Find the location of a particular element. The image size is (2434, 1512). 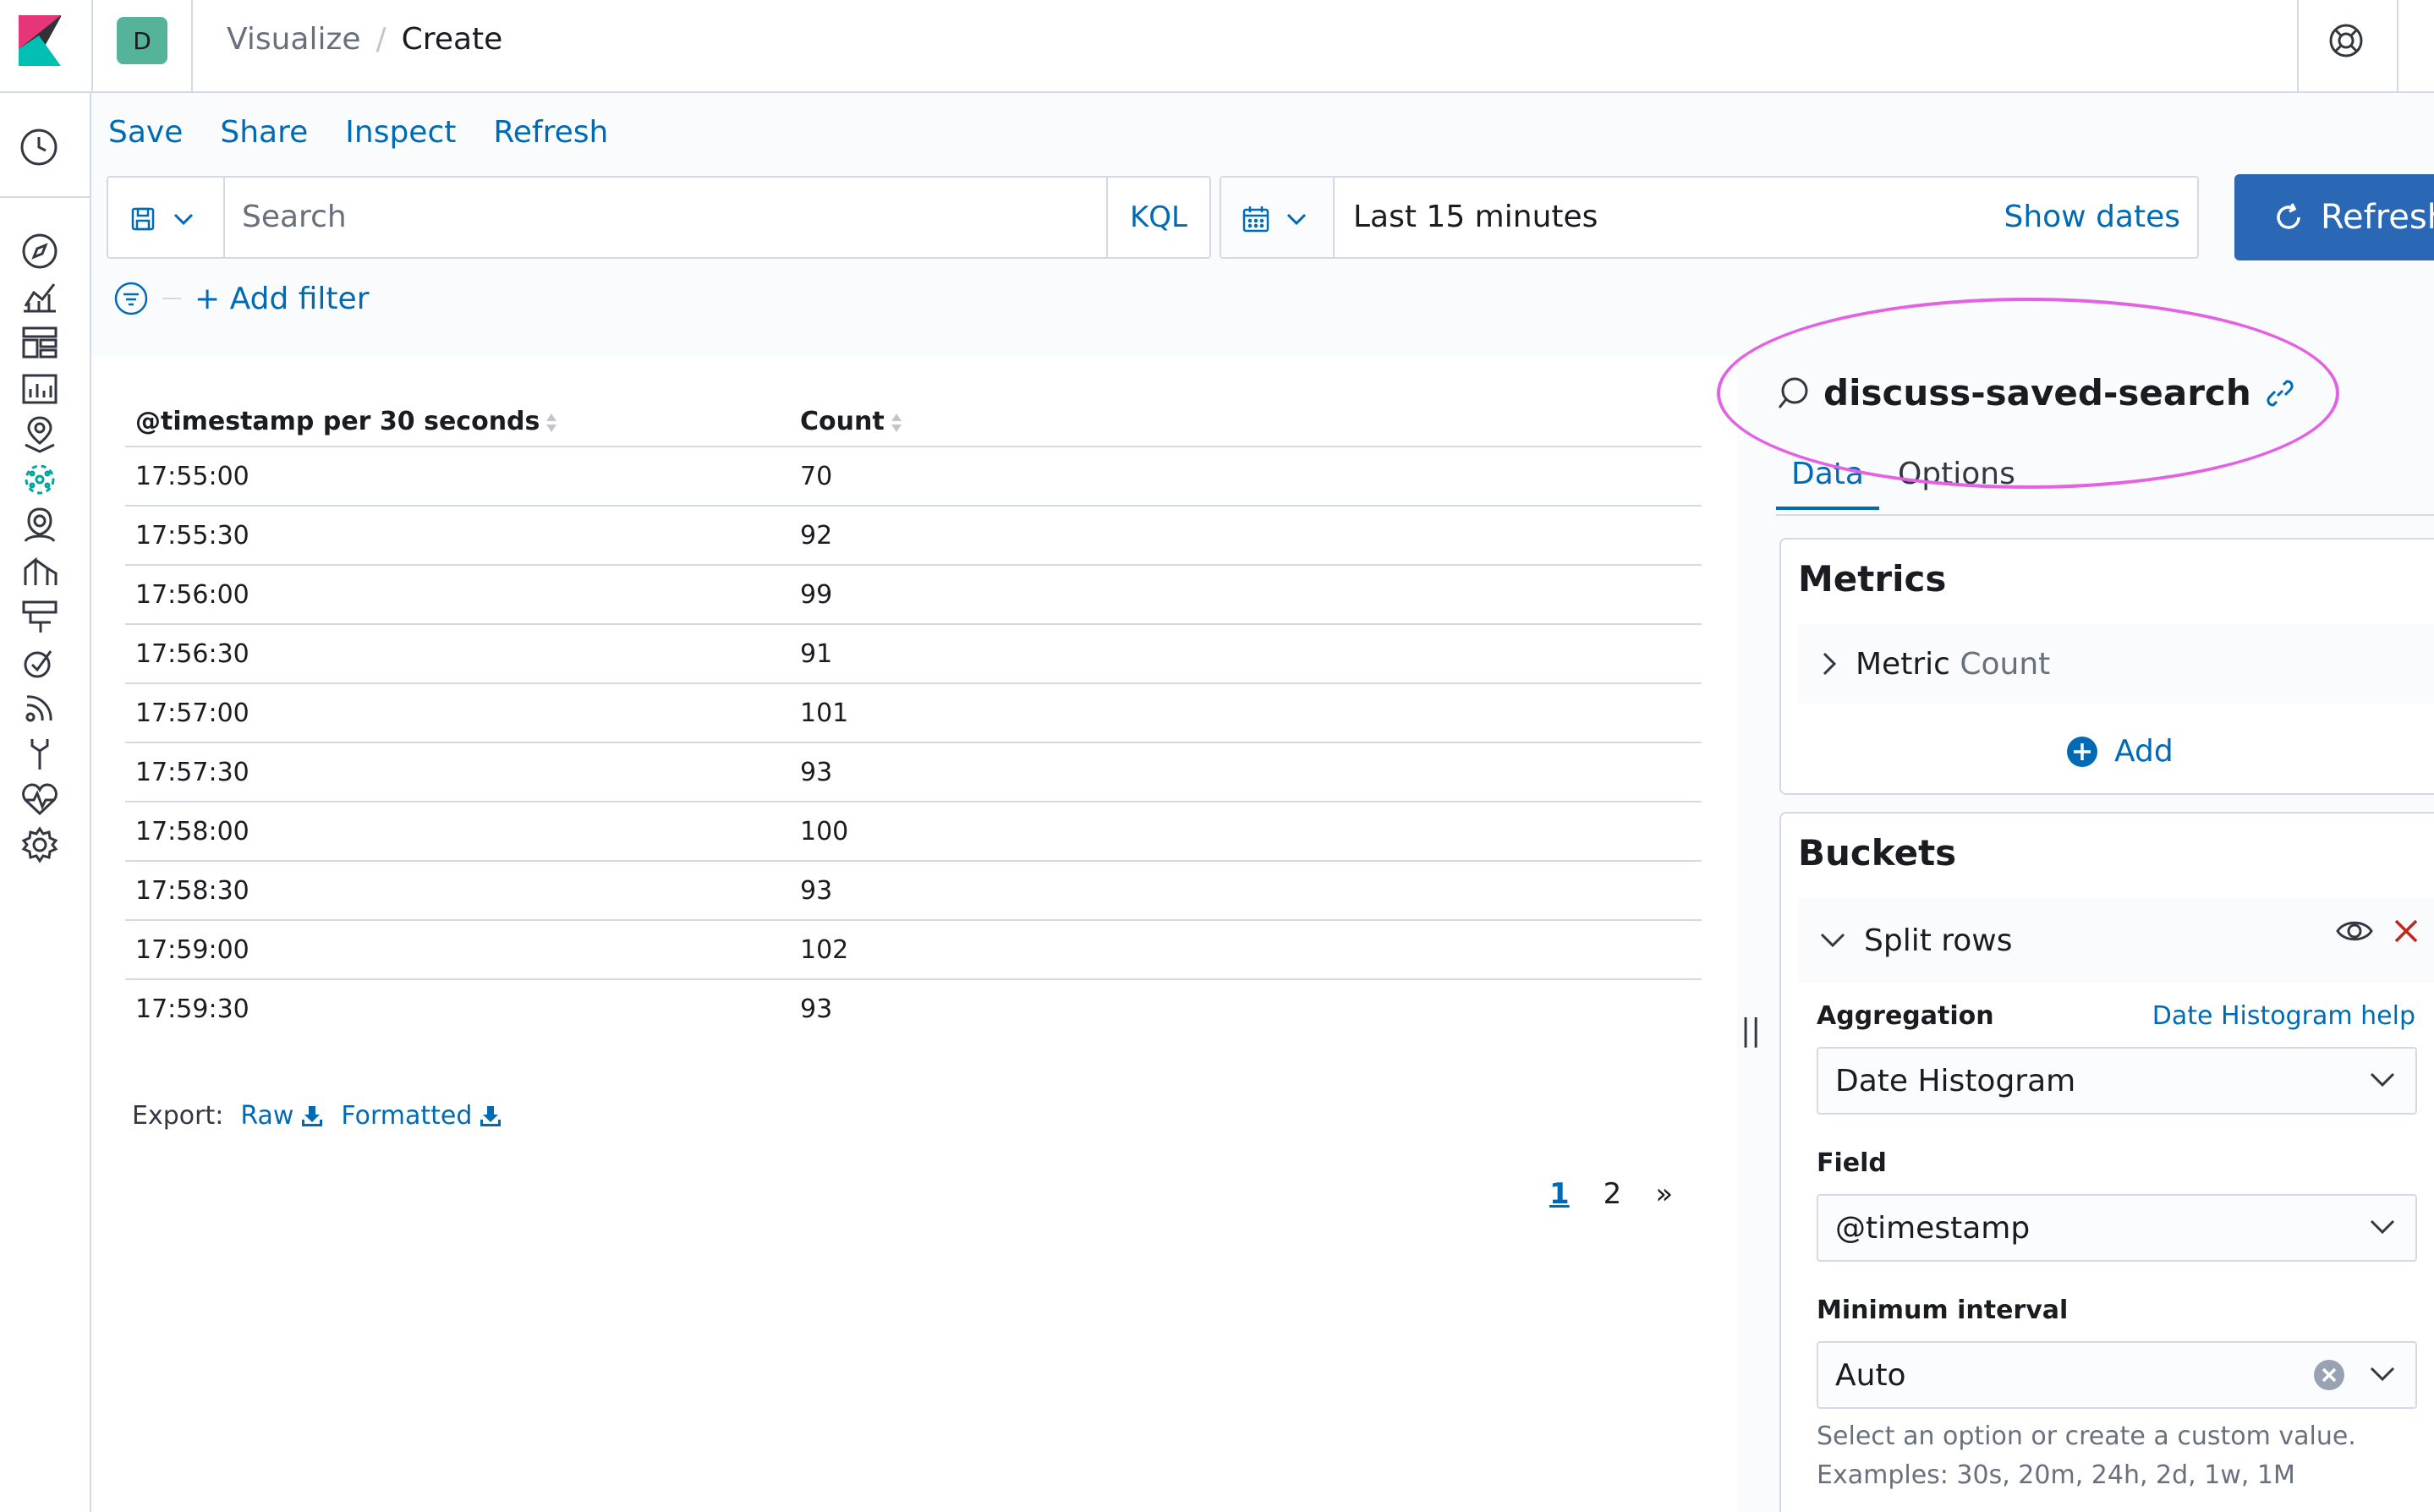

refresh-button: Refresh is located at coordinates (2334, 217).